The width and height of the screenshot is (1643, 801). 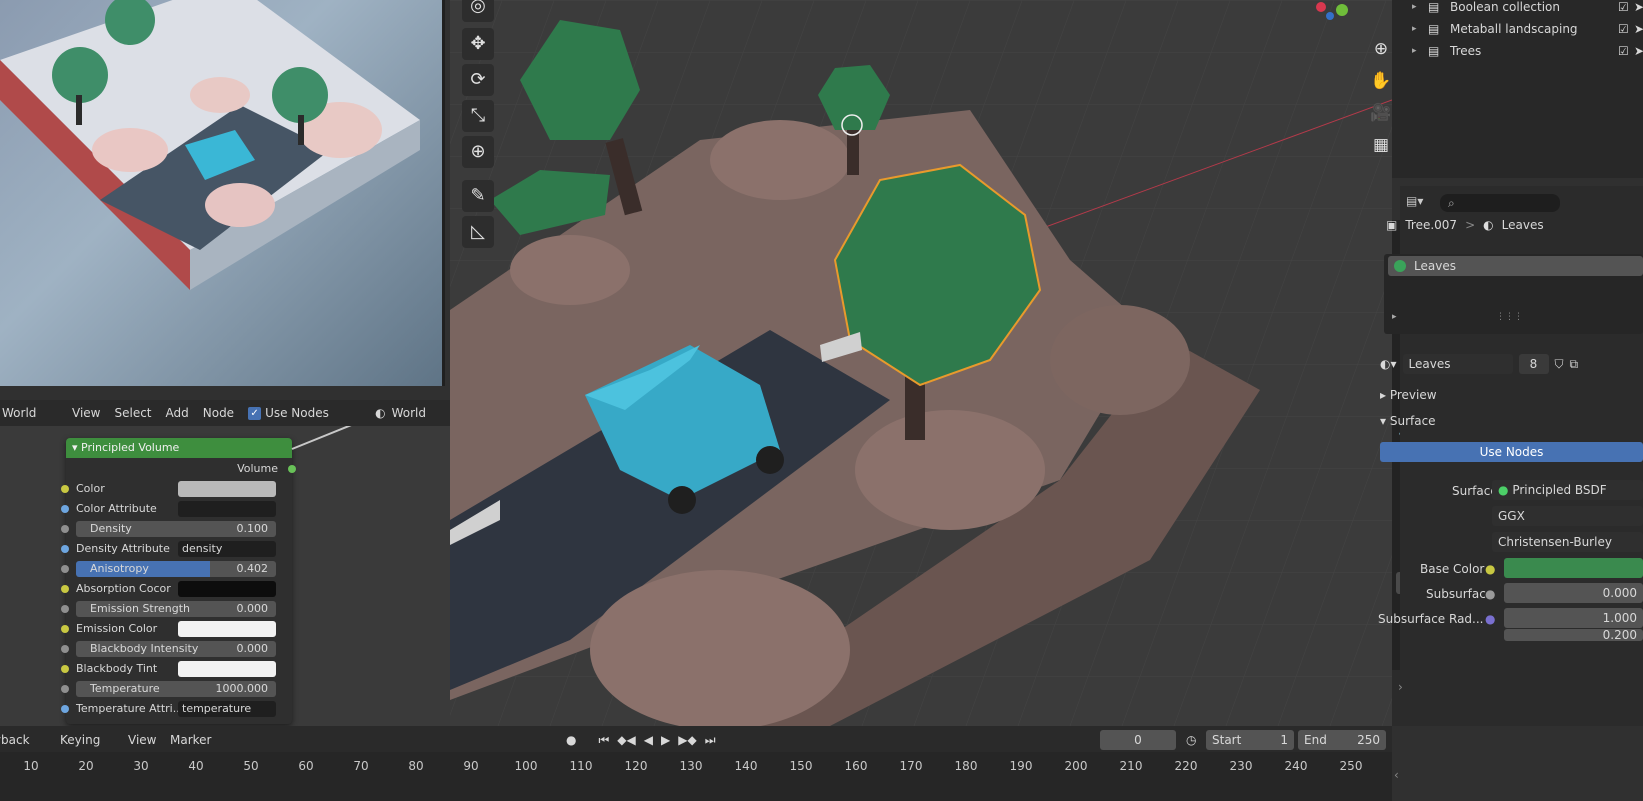 What do you see at coordinates (1500, 203) in the screenshot?
I see `properties-search: ⌕` at bounding box center [1500, 203].